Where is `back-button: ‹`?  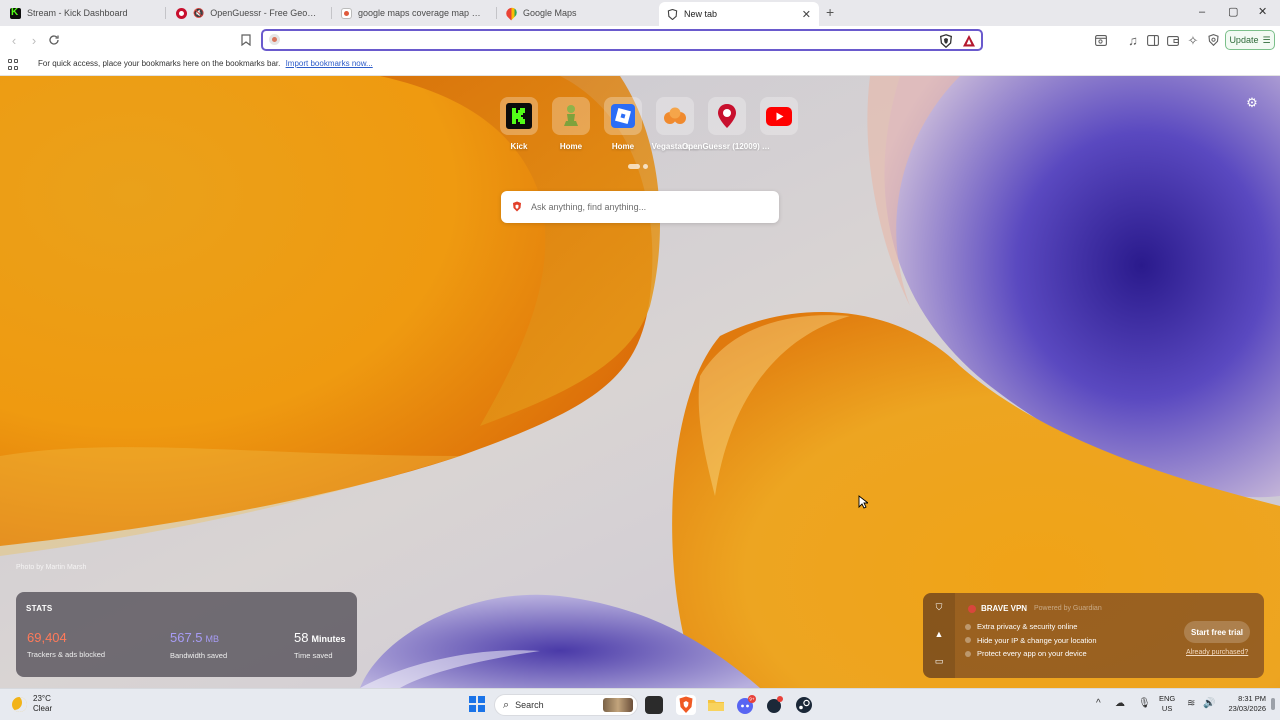
back-button: ‹ is located at coordinates (14, 40).